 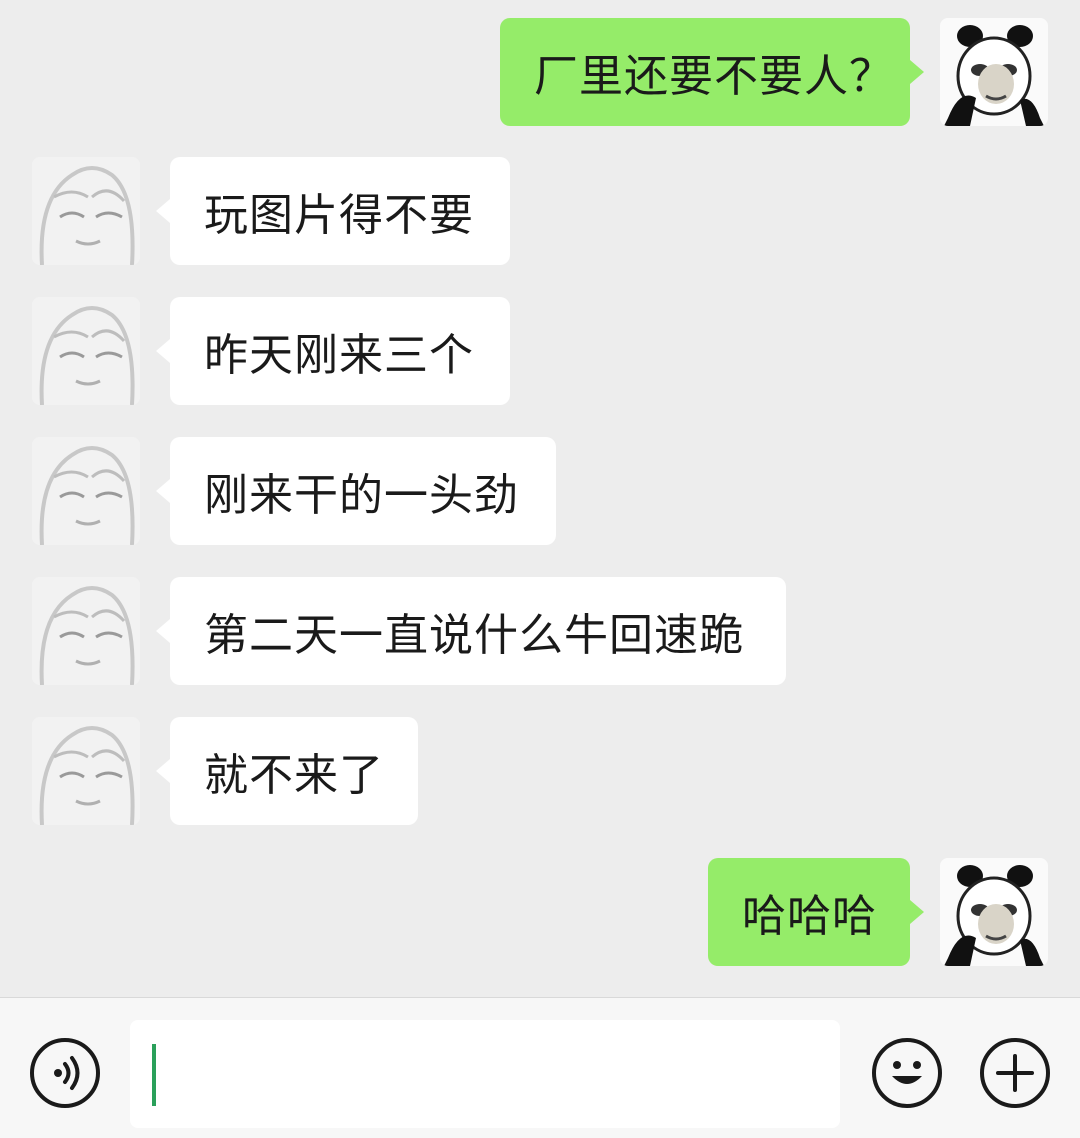 What do you see at coordinates (714, 76) in the screenshot?
I see `message-text: 厂里还要不要人？` at bounding box center [714, 76].